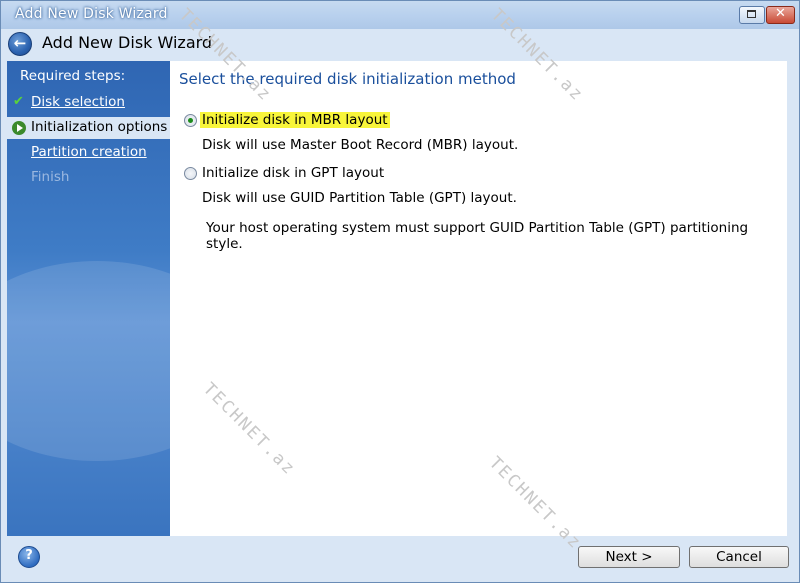  Describe the element at coordinates (99, 127) in the screenshot. I see `step-label: Initialization options` at that location.